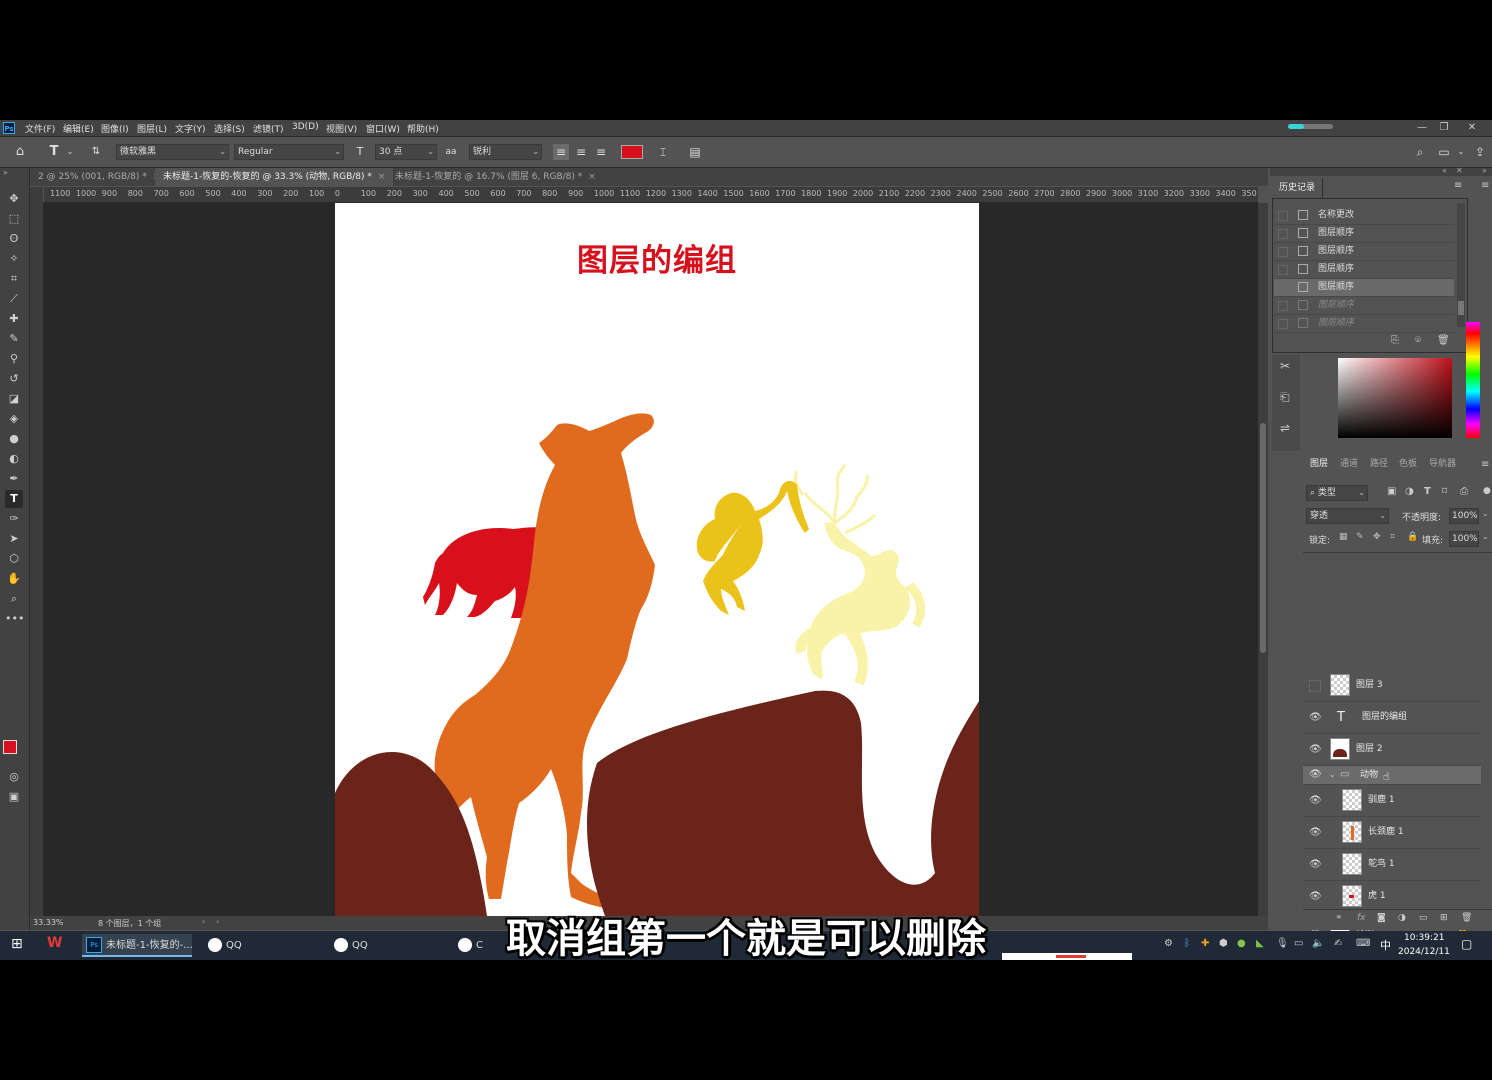 This screenshot has height=1080, width=1492. I want to click on eyedropper-tool-icon: ⟋, so click(14, 299).